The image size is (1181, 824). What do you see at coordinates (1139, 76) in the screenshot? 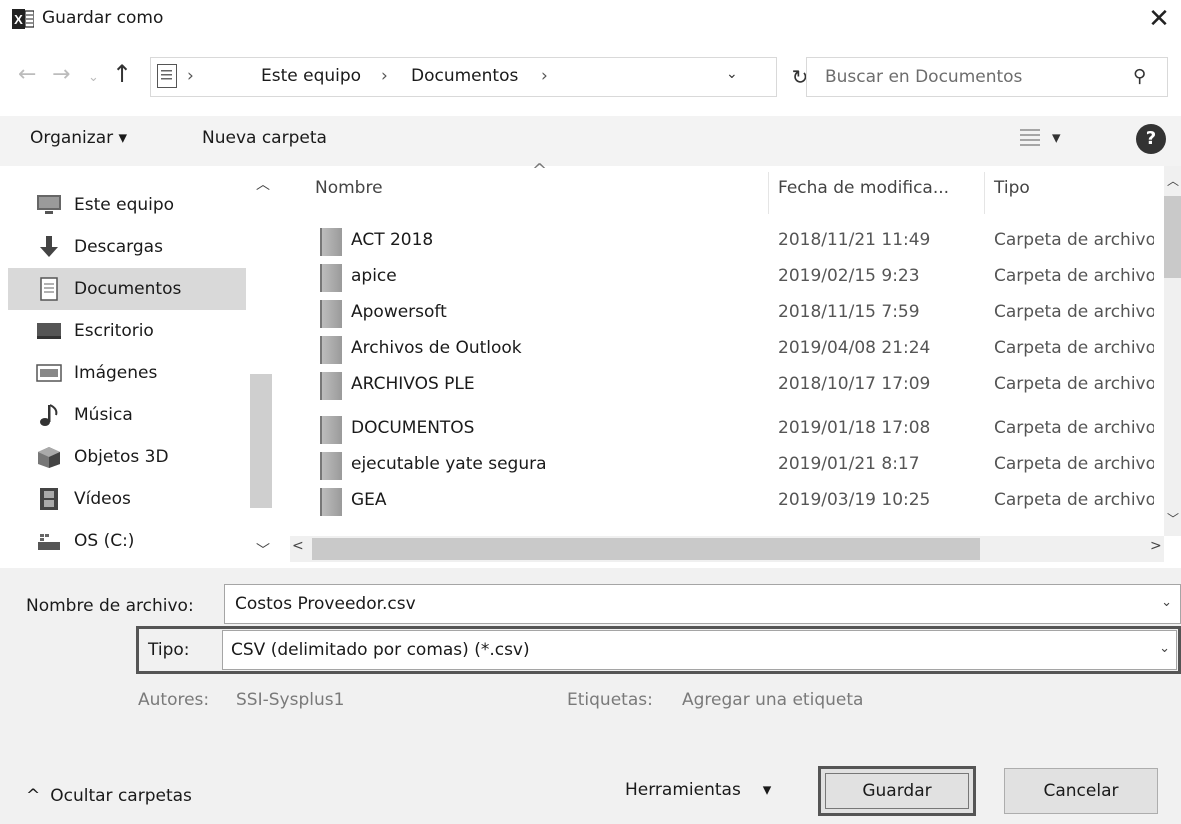
I see `search-icon: ⚲` at bounding box center [1139, 76].